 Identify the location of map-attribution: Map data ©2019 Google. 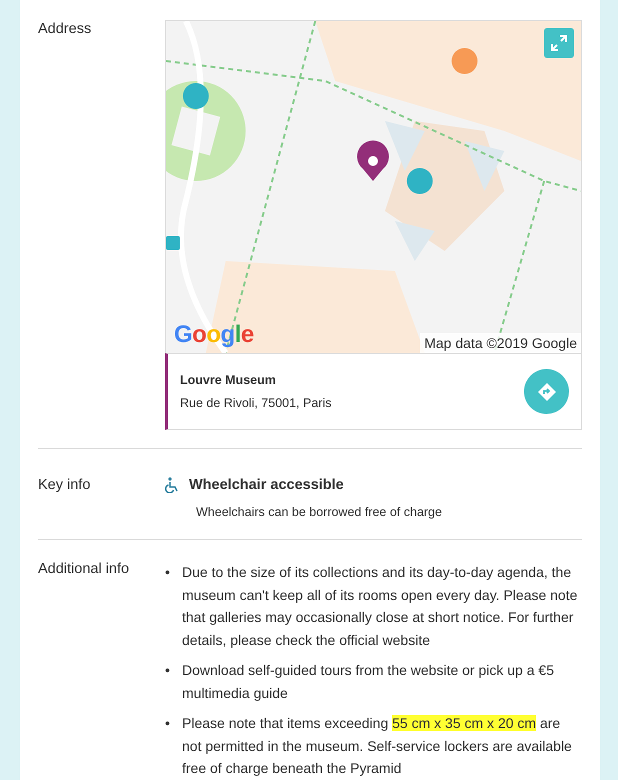
(500, 343).